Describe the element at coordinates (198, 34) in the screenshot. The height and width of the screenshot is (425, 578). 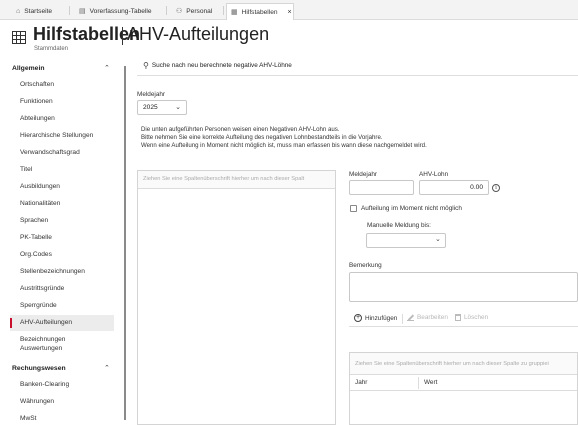
I see `page-subtitle: AHV-Aufteilungen` at that location.